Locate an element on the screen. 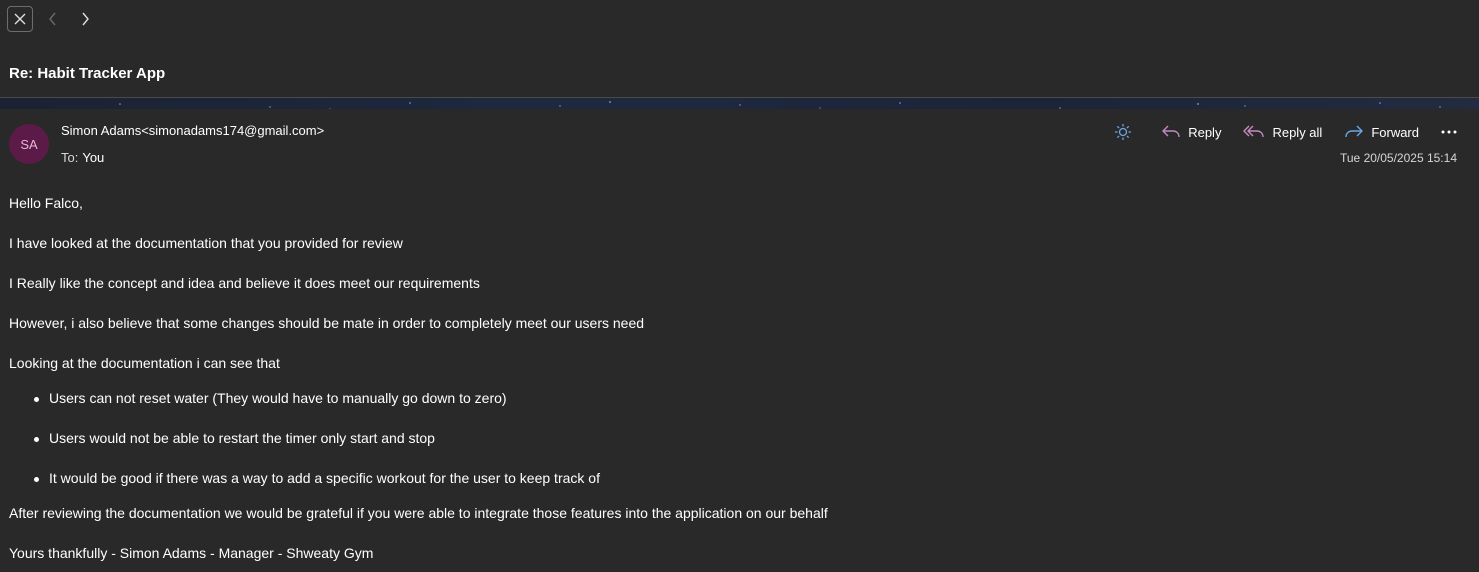  reply-all-icon is located at coordinates (1254, 131).